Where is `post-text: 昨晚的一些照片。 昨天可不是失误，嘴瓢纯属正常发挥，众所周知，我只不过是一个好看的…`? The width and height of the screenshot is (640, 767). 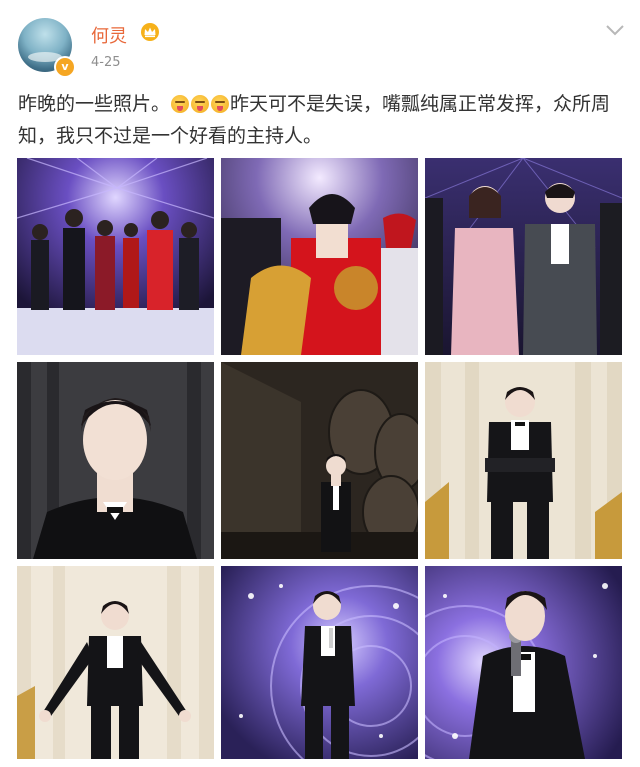 post-text: 昨晚的一些照片。 昨天可不是失误，嘴瓢纯属正常发挥，众所周知，我只不过是一个好看的… is located at coordinates (321, 120).